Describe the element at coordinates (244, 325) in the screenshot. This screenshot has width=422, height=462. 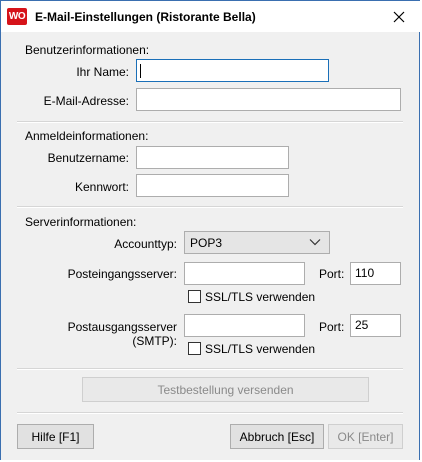
I see `outgoing-server-input` at that location.